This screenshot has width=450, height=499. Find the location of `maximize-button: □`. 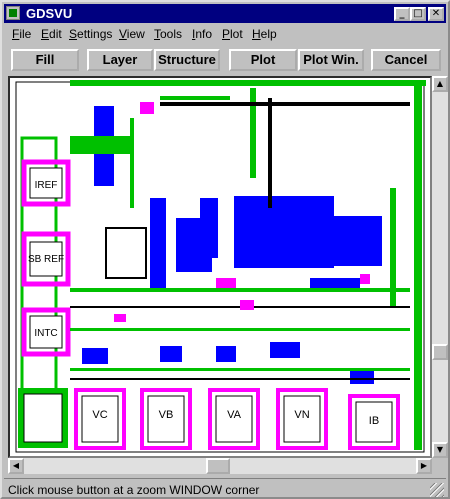

maximize-button: □ is located at coordinates (418, 14).